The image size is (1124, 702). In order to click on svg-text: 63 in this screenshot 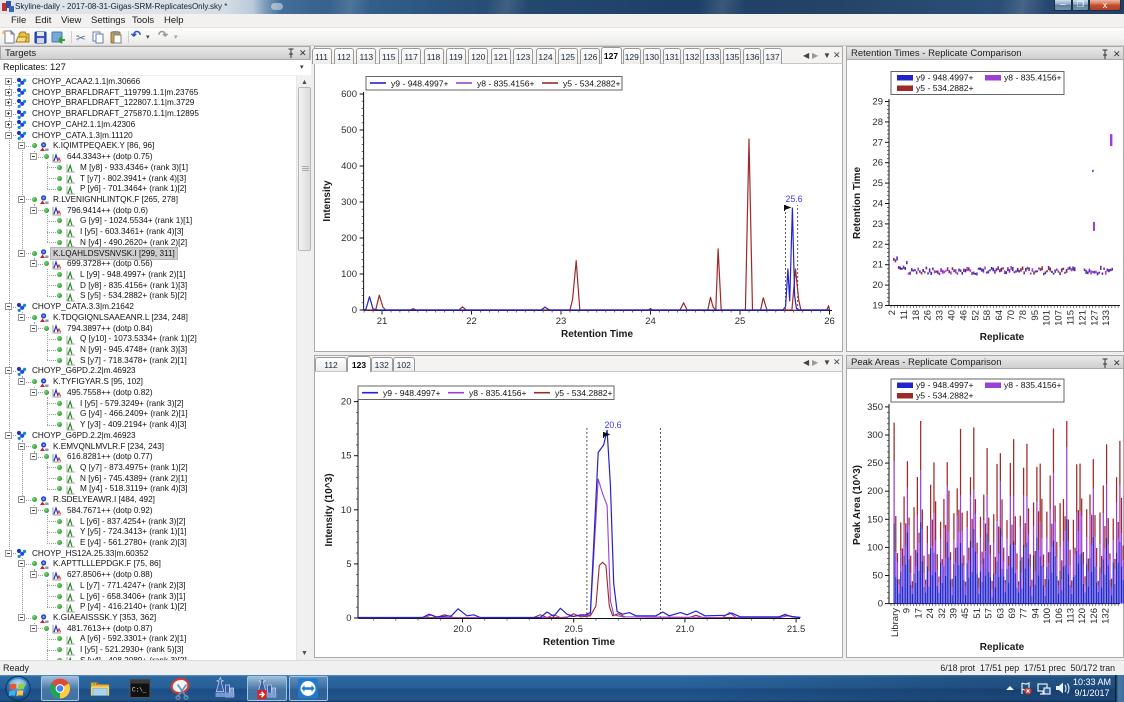, I will do `click(1000, 613)`.